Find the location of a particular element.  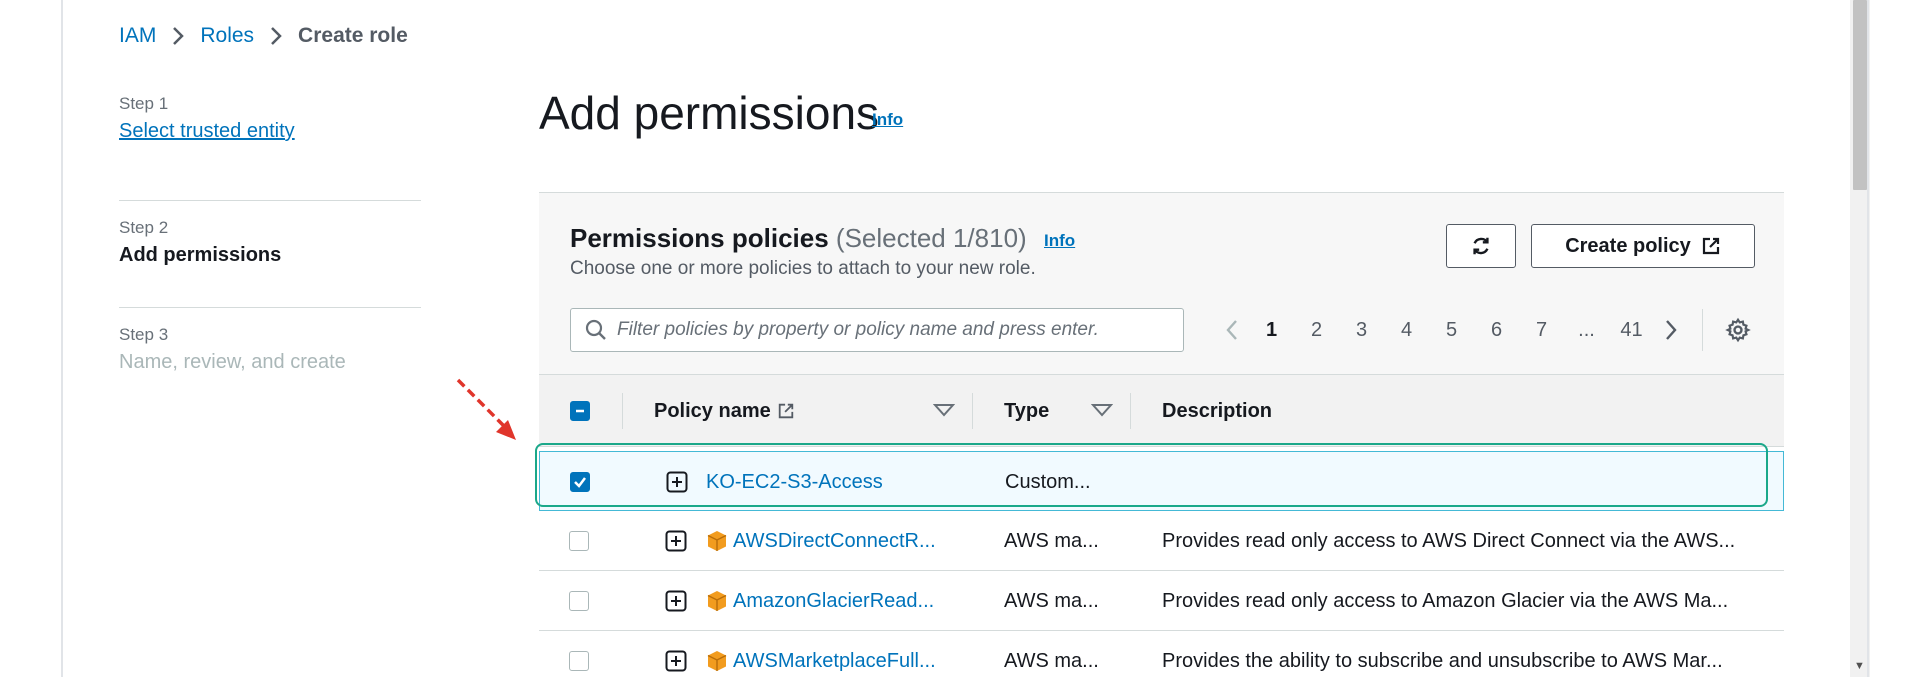

step-number: Step 1 is located at coordinates (144, 103).